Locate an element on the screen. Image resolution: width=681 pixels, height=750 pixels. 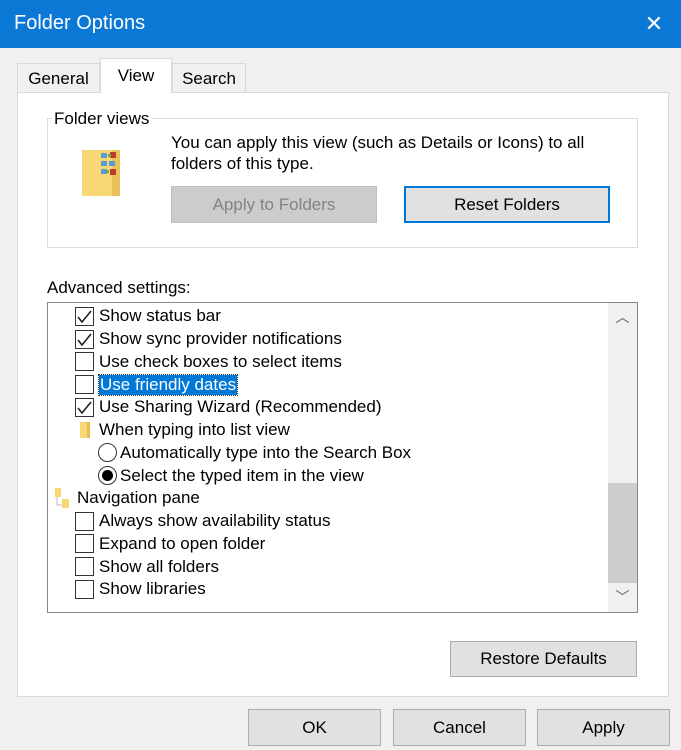
radio-selected-icon is located at coordinates (107, 476).